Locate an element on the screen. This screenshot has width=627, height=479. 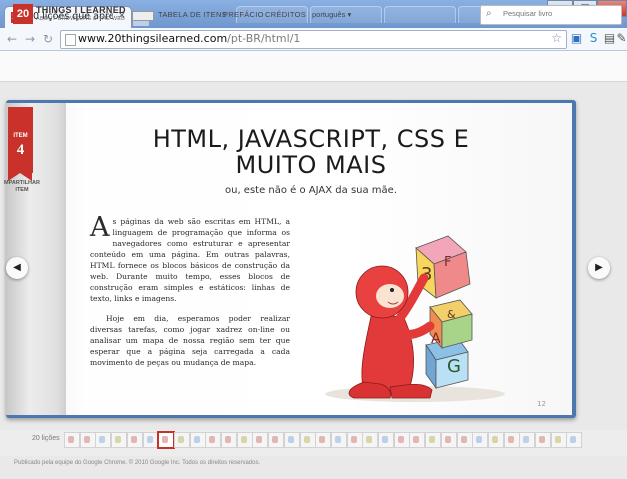
wrench-icon: ✎ is located at coordinates (620, 38).